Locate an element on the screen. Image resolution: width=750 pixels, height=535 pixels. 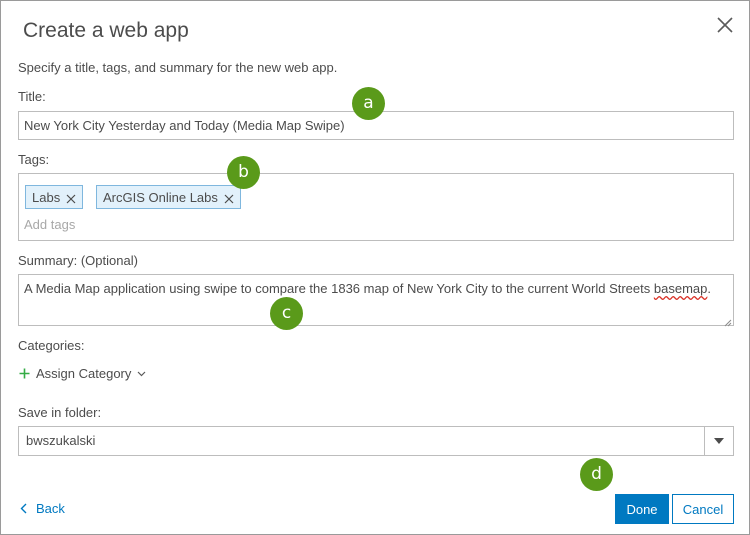
callout-c: c is located at coordinates (286, 313).